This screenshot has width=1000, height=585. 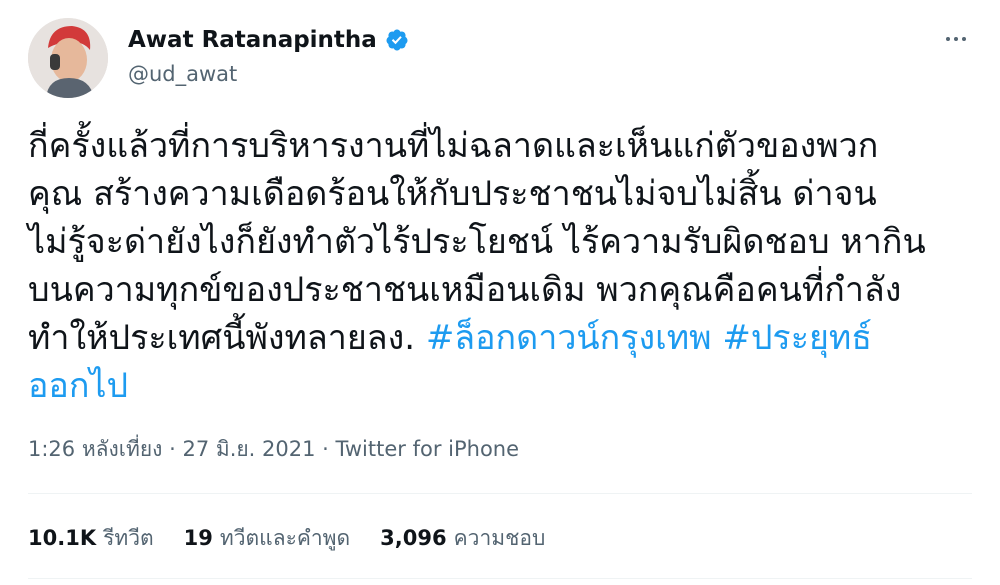 I want to click on tweet-stats: 10.1K รีทวีต 19 ทวีตและคำพูด 3,096 ความชอบ, so click(x=286, y=538).